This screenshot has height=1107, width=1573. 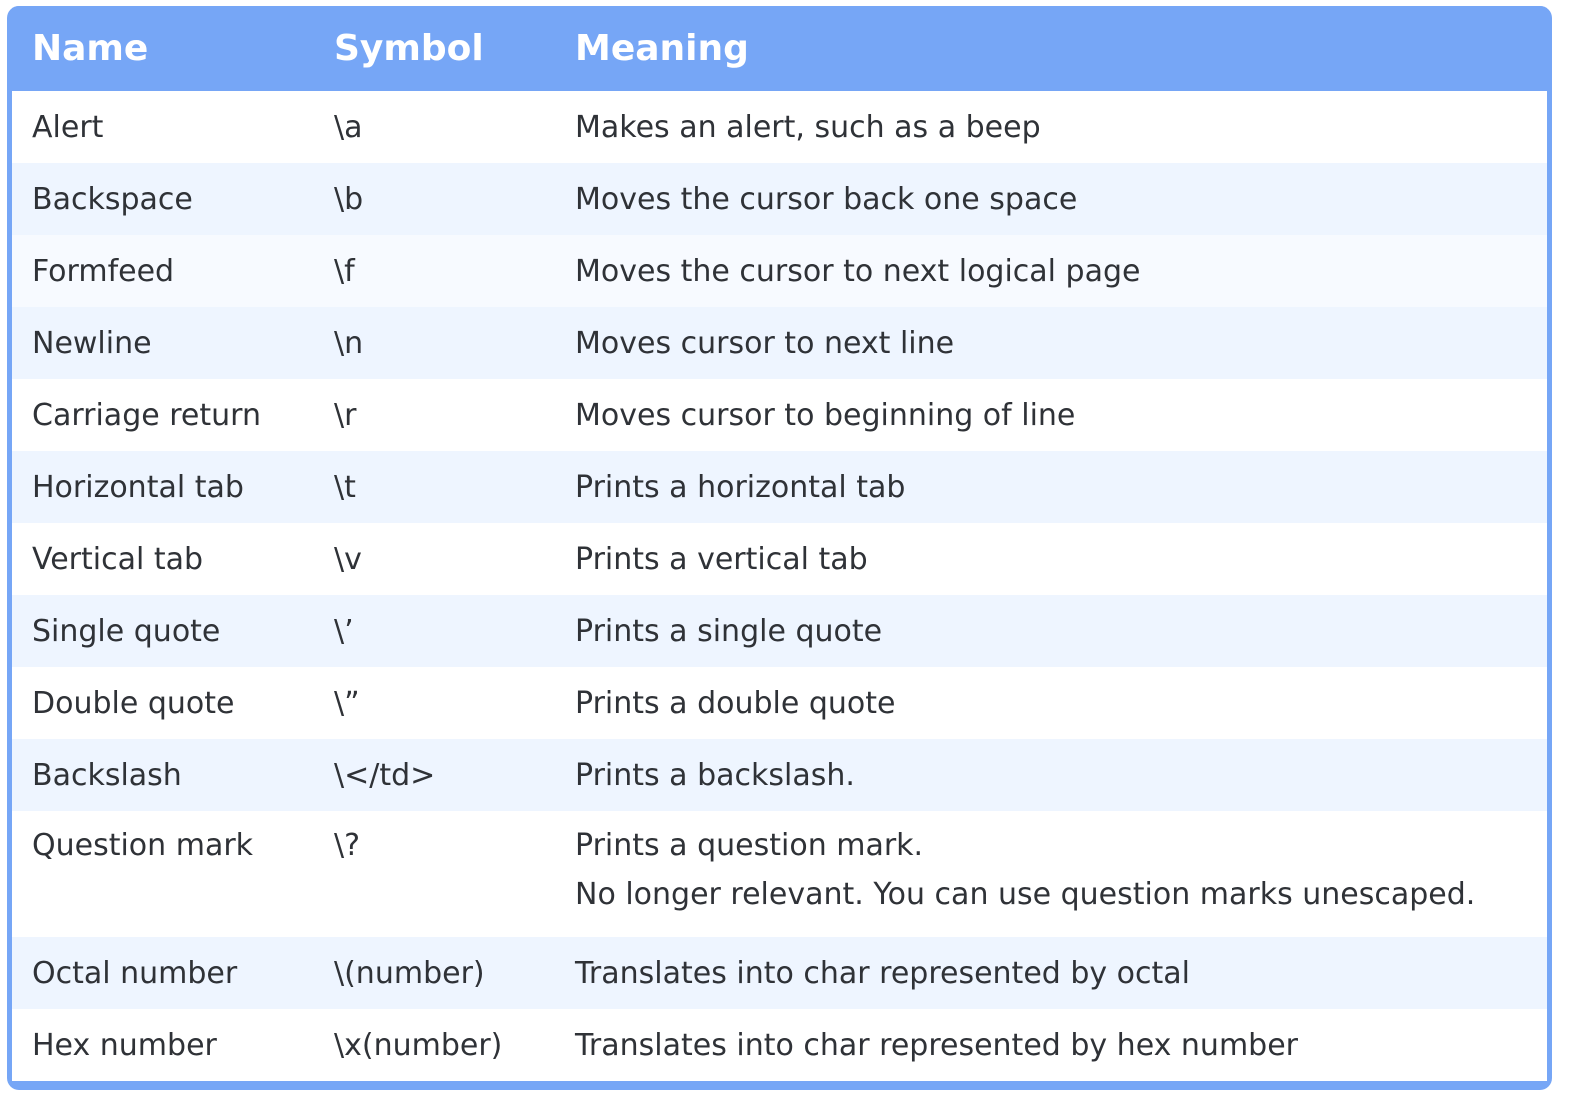 I want to click on table-row: Newline \n Moves cursor to next line, so click(x=779, y=343).